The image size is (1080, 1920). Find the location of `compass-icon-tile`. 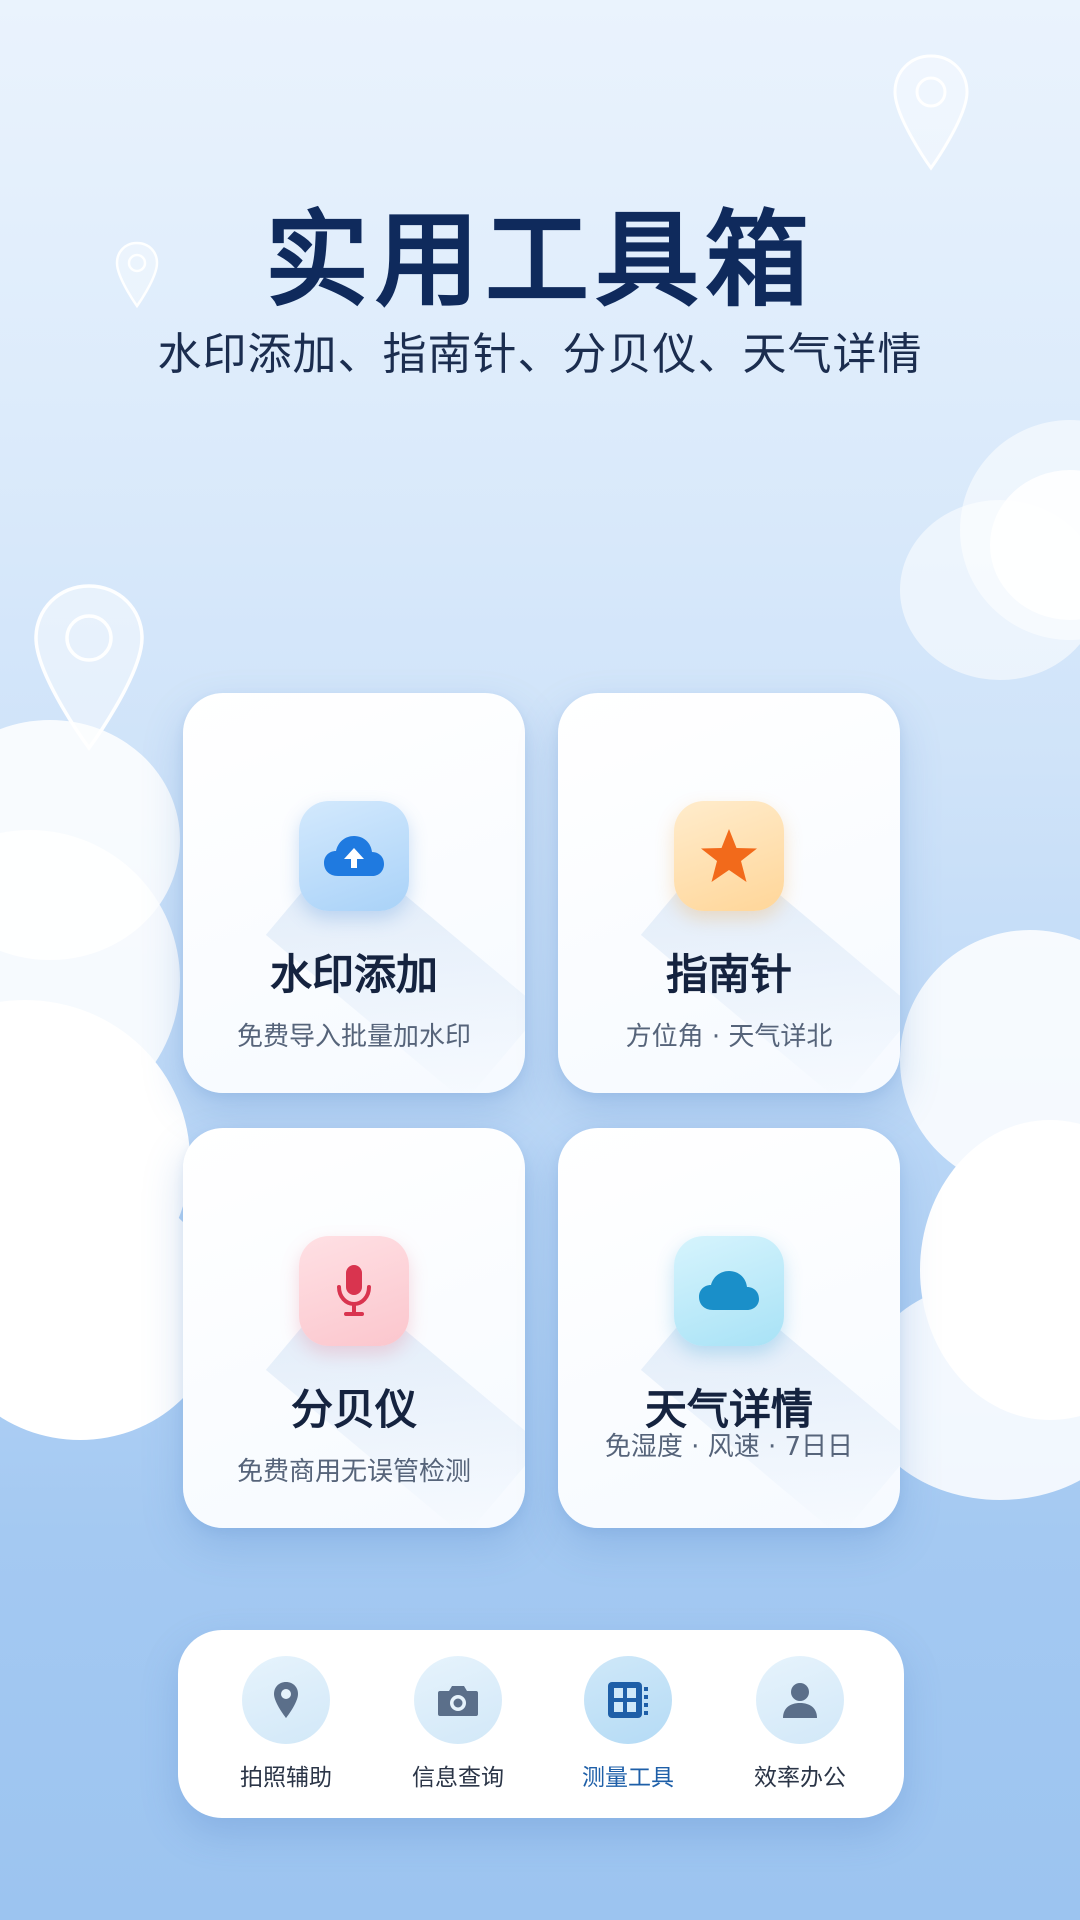

compass-icon-tile is located at coordinates (729, 856).